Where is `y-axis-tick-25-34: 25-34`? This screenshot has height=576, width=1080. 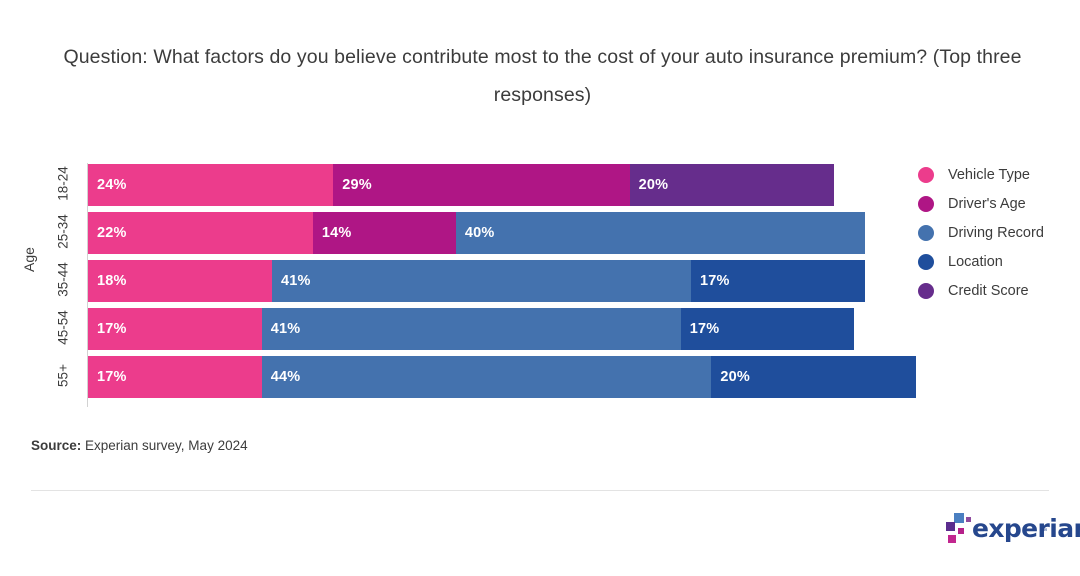 y-axis-tick-25-34: 25-34 is located at coordinates (63, 231).